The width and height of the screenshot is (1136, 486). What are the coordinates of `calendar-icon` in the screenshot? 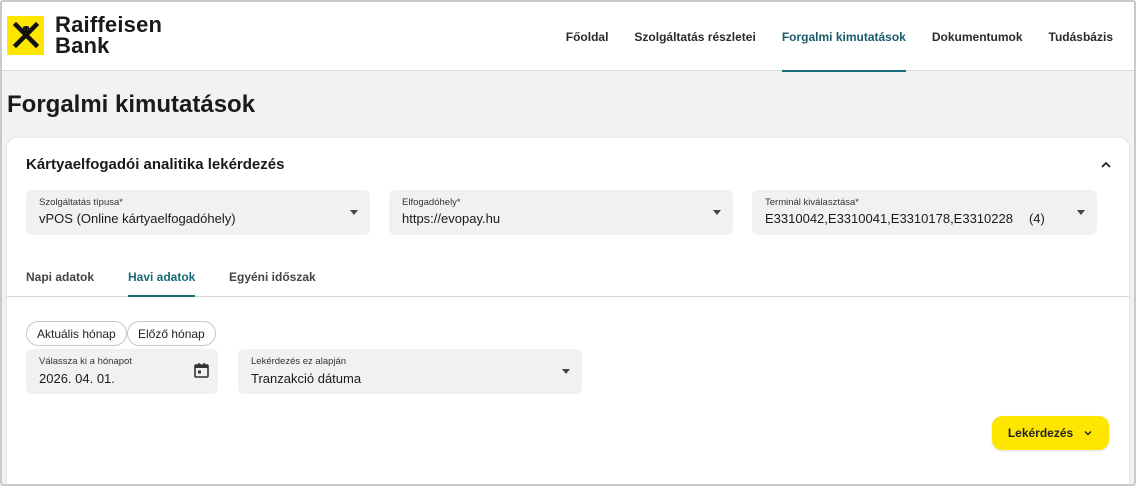 It's located at (201, 370).